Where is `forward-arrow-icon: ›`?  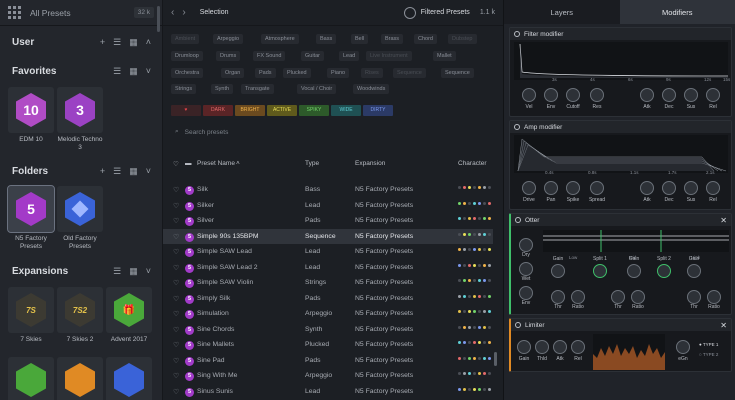
forward-arrow-icon: › is located at coordinates (183, 12).